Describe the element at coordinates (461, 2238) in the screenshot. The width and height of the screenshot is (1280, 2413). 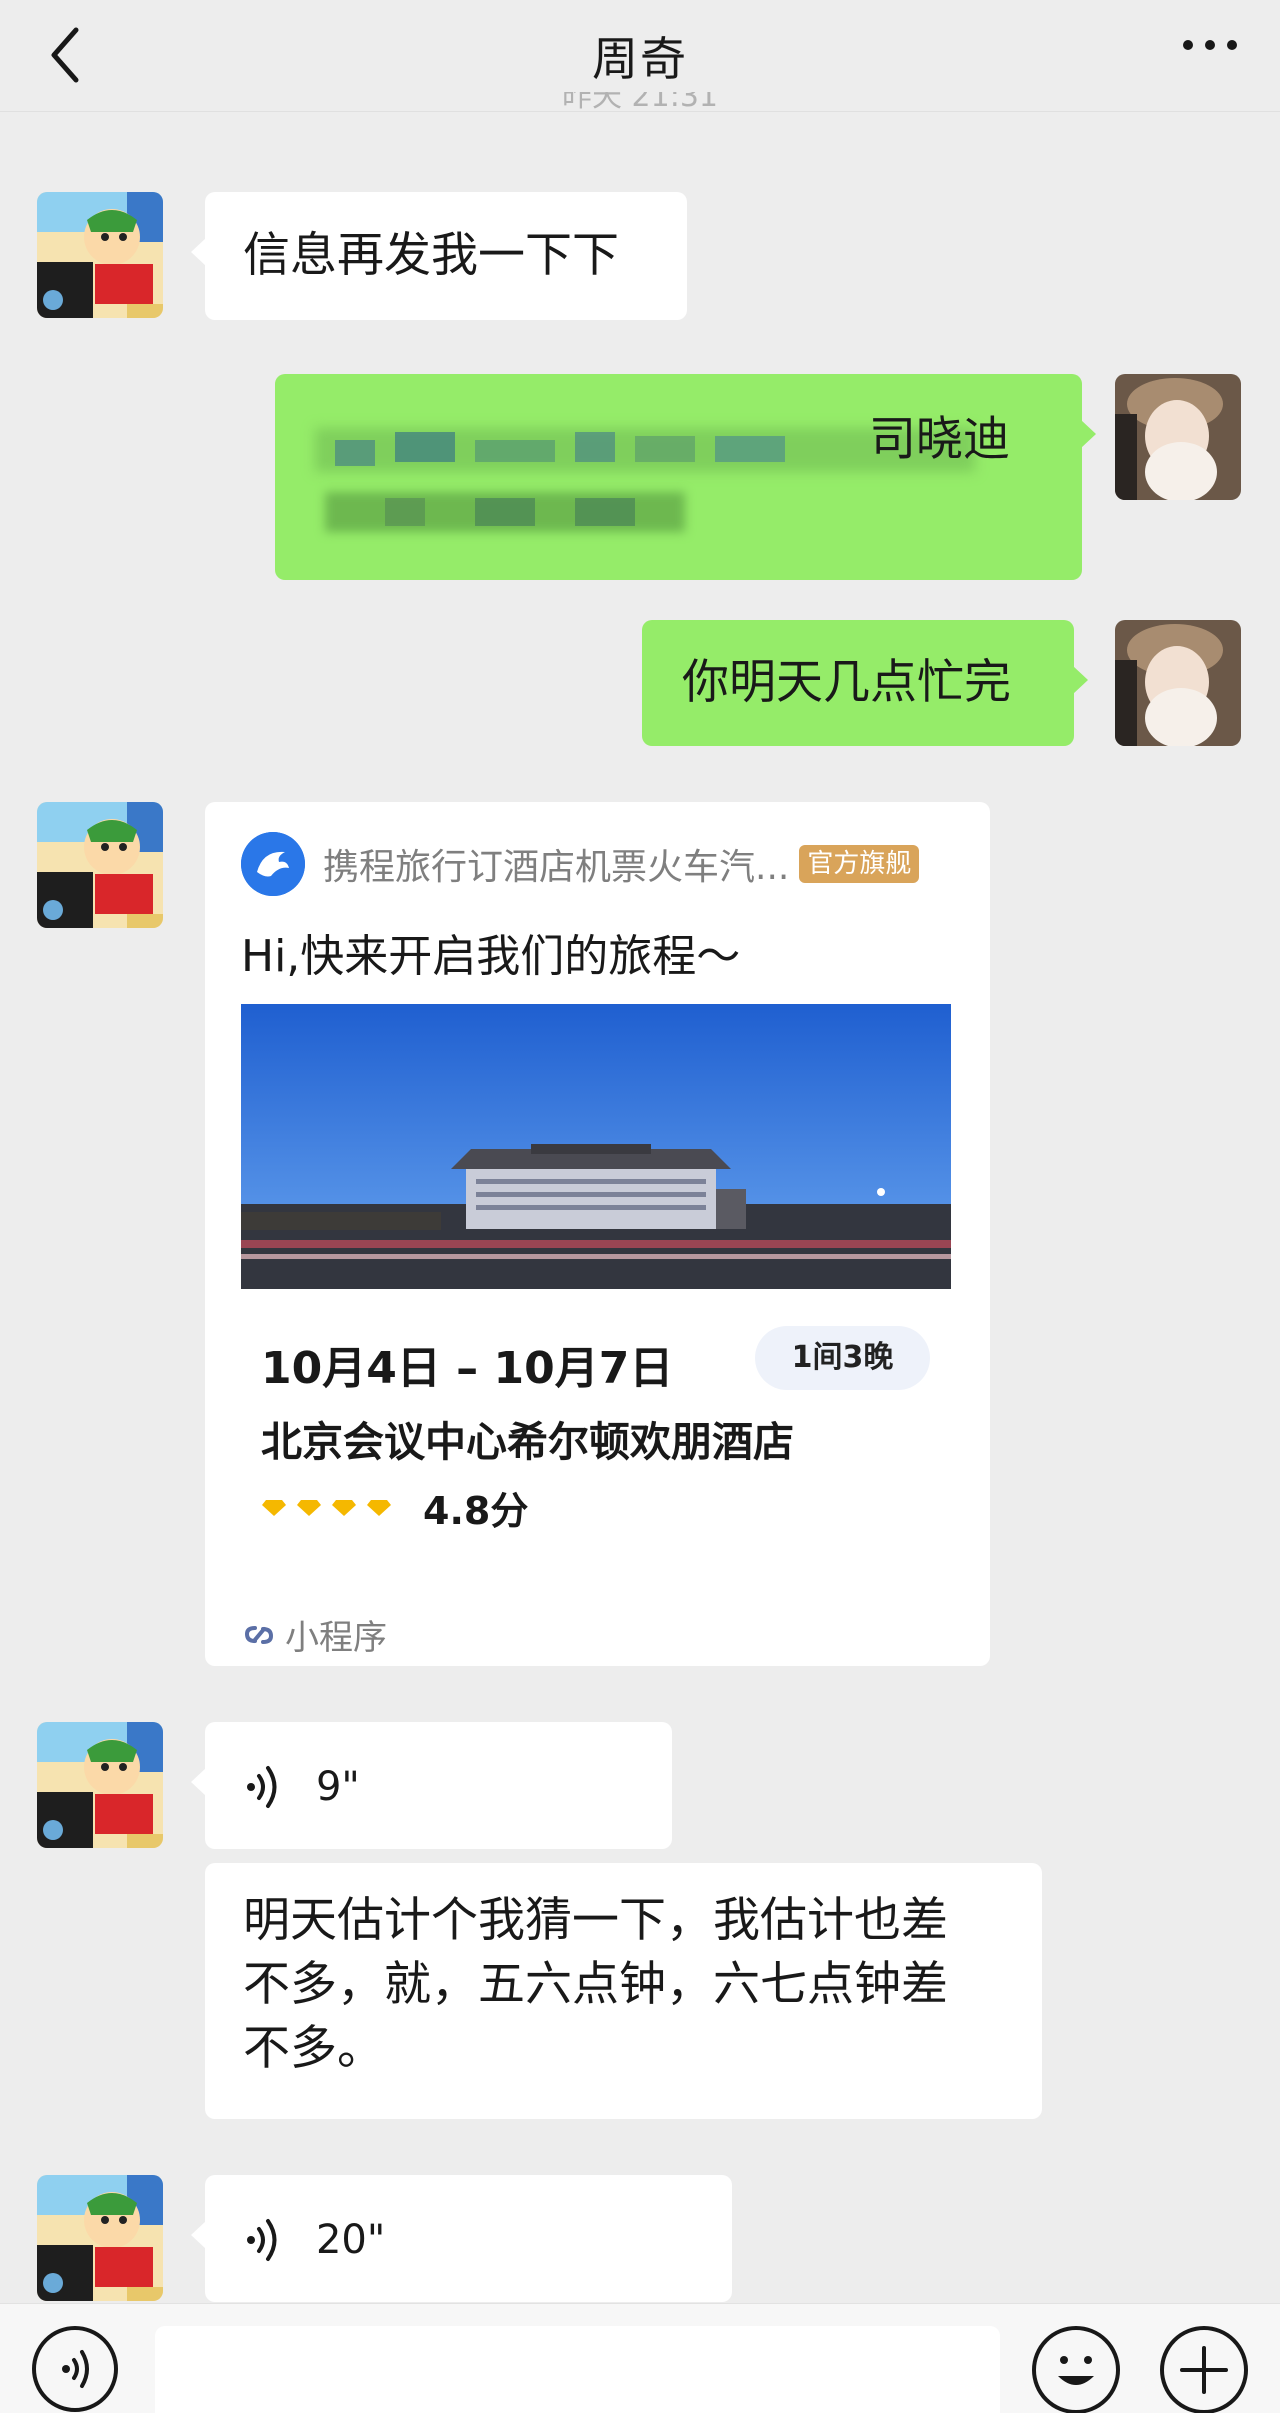
I see `voice-message-bubble: 20"` at that location.